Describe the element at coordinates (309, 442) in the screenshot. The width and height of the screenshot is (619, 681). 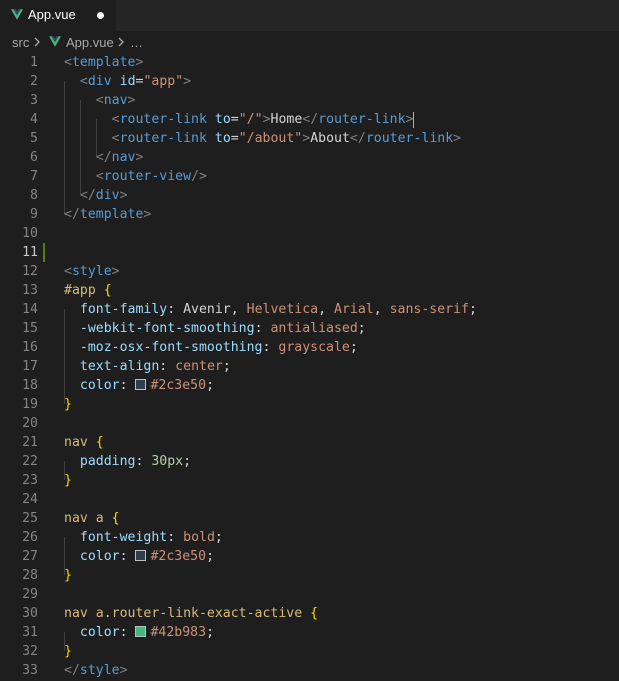
I see `code-line: 21 nav {` at that location.